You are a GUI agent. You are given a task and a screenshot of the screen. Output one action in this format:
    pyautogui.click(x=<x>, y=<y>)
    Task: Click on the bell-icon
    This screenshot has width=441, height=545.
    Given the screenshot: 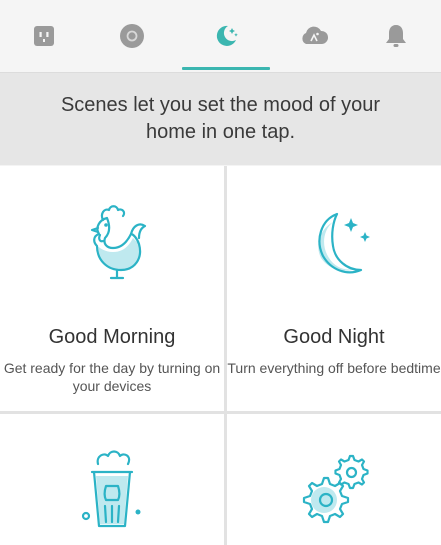 What is the action you would take?
    pyautogui.click(x=396, y=36)
    